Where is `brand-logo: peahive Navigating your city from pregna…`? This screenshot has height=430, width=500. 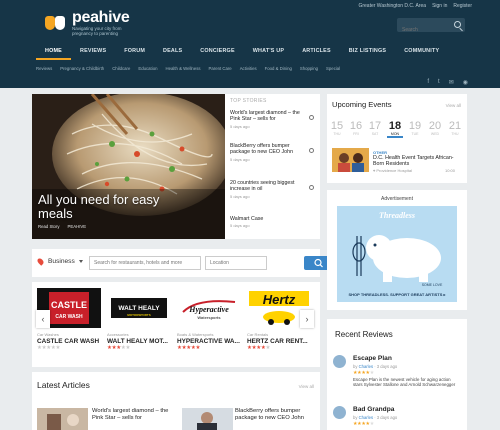 brand-logo: peahive Navigating your city from pregna… is located at coordinates (92, 23).